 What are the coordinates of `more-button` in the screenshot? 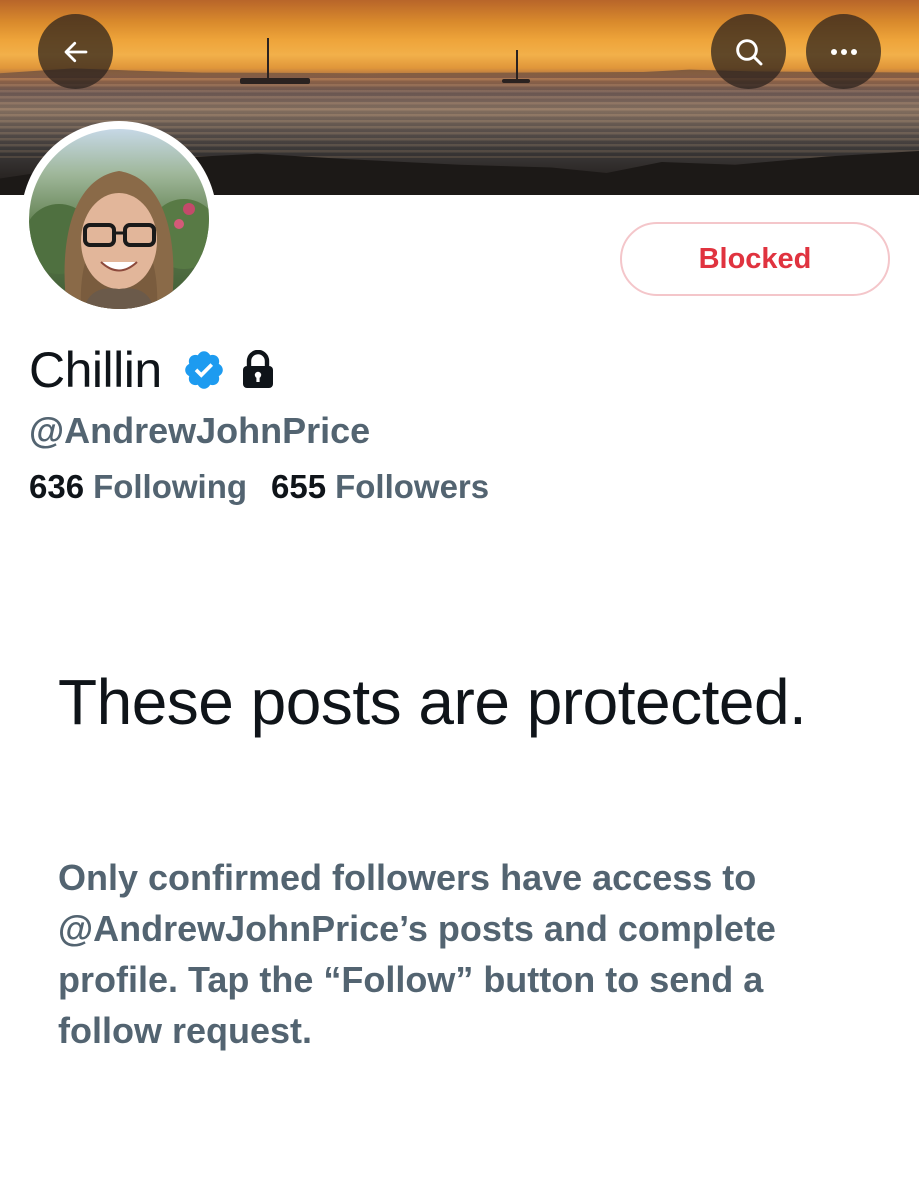 It's located at (843, 51).